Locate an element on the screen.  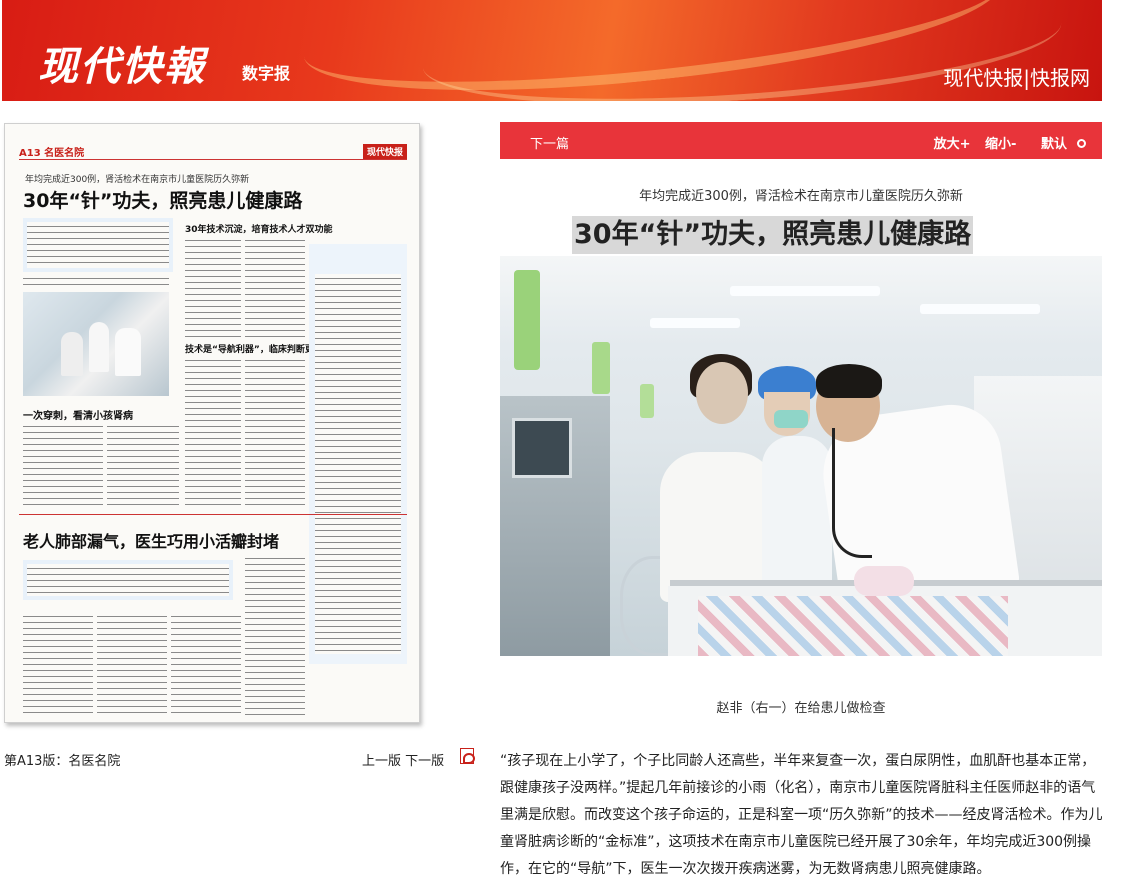
article-title: 30年“针”功夫，照亮患儿健康路 is located at coordinates (773, 235).